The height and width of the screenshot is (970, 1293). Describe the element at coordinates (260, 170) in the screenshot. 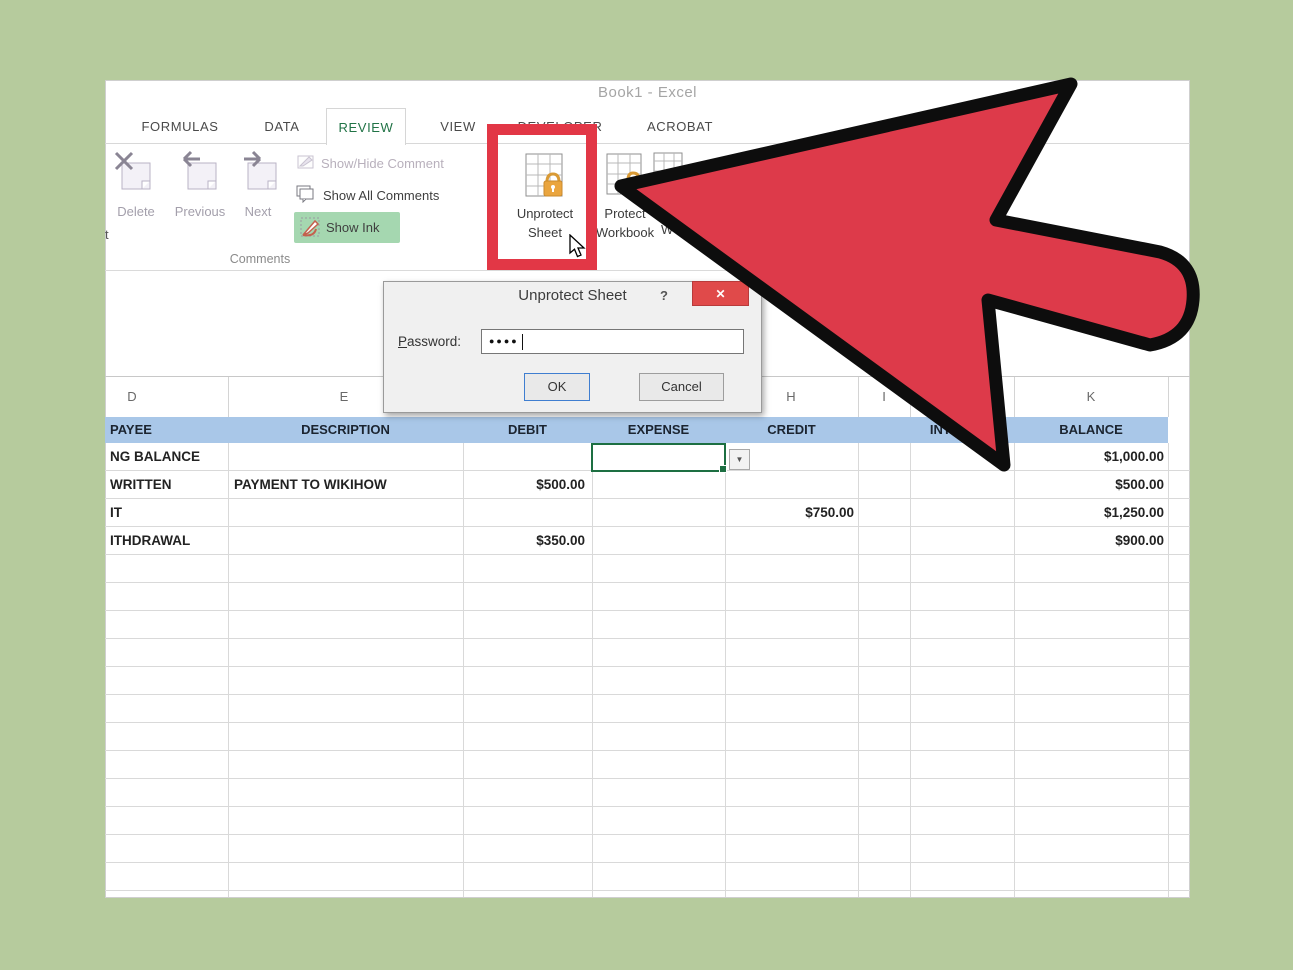

I see `next-page-icon` at that location.